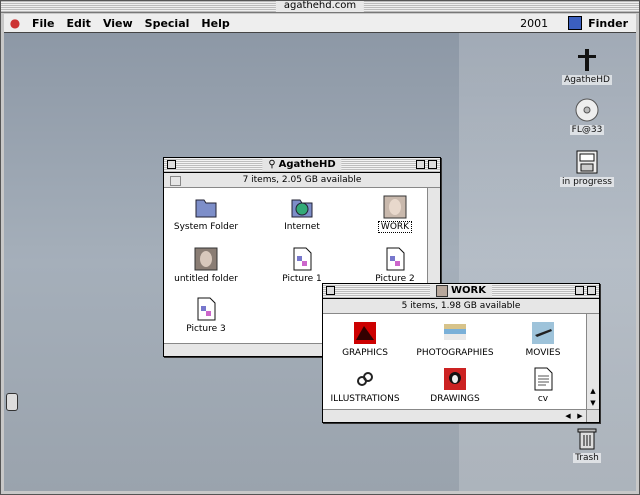 This screenshot has height=495, width=640. I want to click on desktop-icon-label: FL@33, so click(587, 130).